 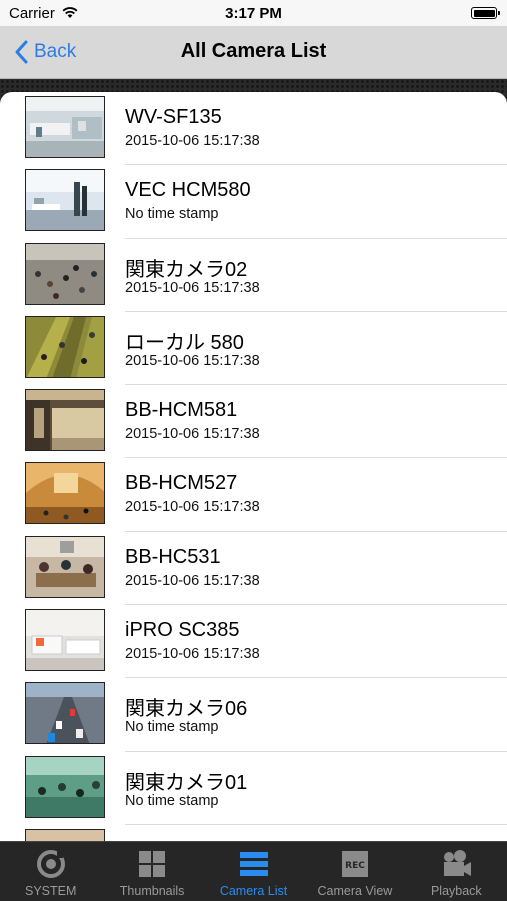 I want to click on playback-icon, so click(x=458, y=863).